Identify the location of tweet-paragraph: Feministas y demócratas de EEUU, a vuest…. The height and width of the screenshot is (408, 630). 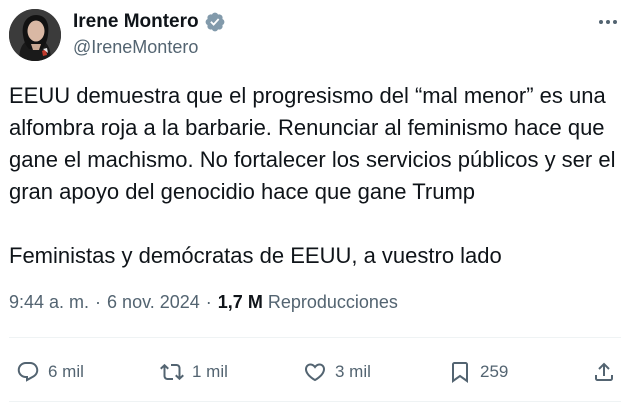
(255, 255).